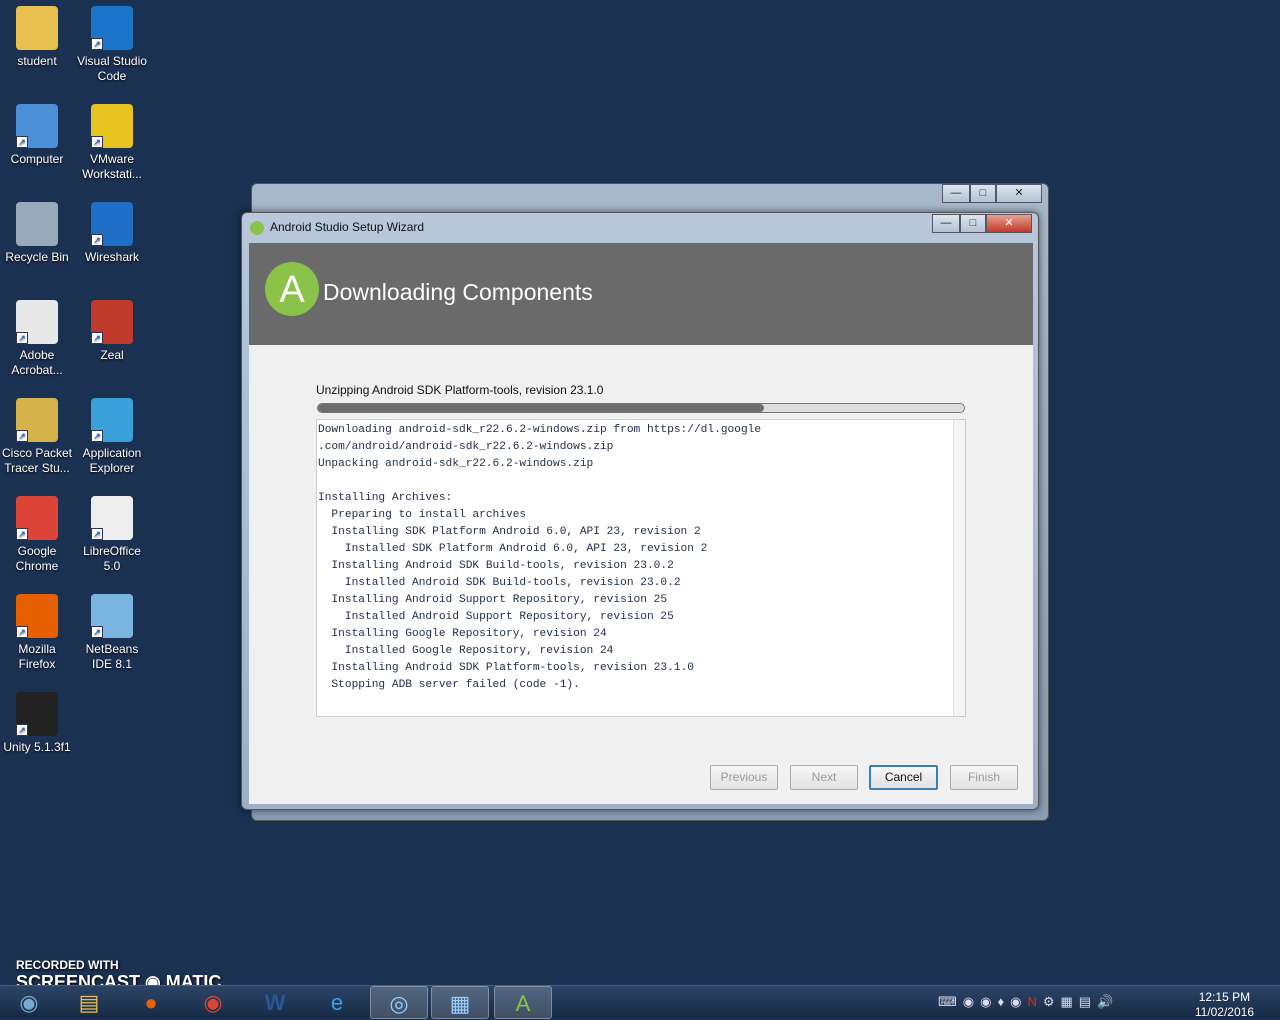 The width and height of the screenshot is (1280, 1020). What do you see at coordinates (460, 1002) in the screenshot?
I see `app-explorer-taskbar-icon: ▦` at bounding box center [460, 1002].